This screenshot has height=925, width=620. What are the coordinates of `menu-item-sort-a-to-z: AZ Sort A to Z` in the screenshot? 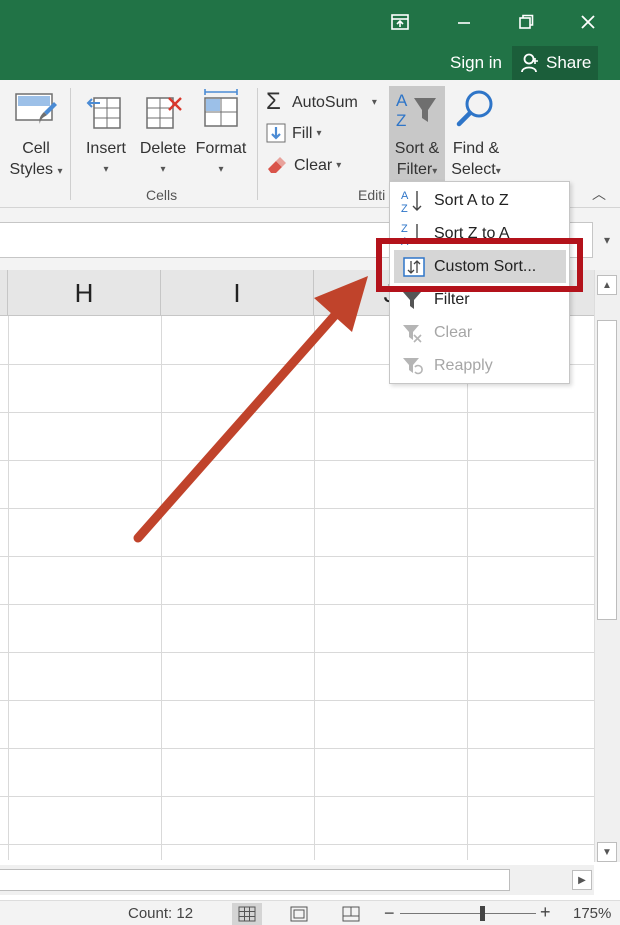 It's located at (479, 200).